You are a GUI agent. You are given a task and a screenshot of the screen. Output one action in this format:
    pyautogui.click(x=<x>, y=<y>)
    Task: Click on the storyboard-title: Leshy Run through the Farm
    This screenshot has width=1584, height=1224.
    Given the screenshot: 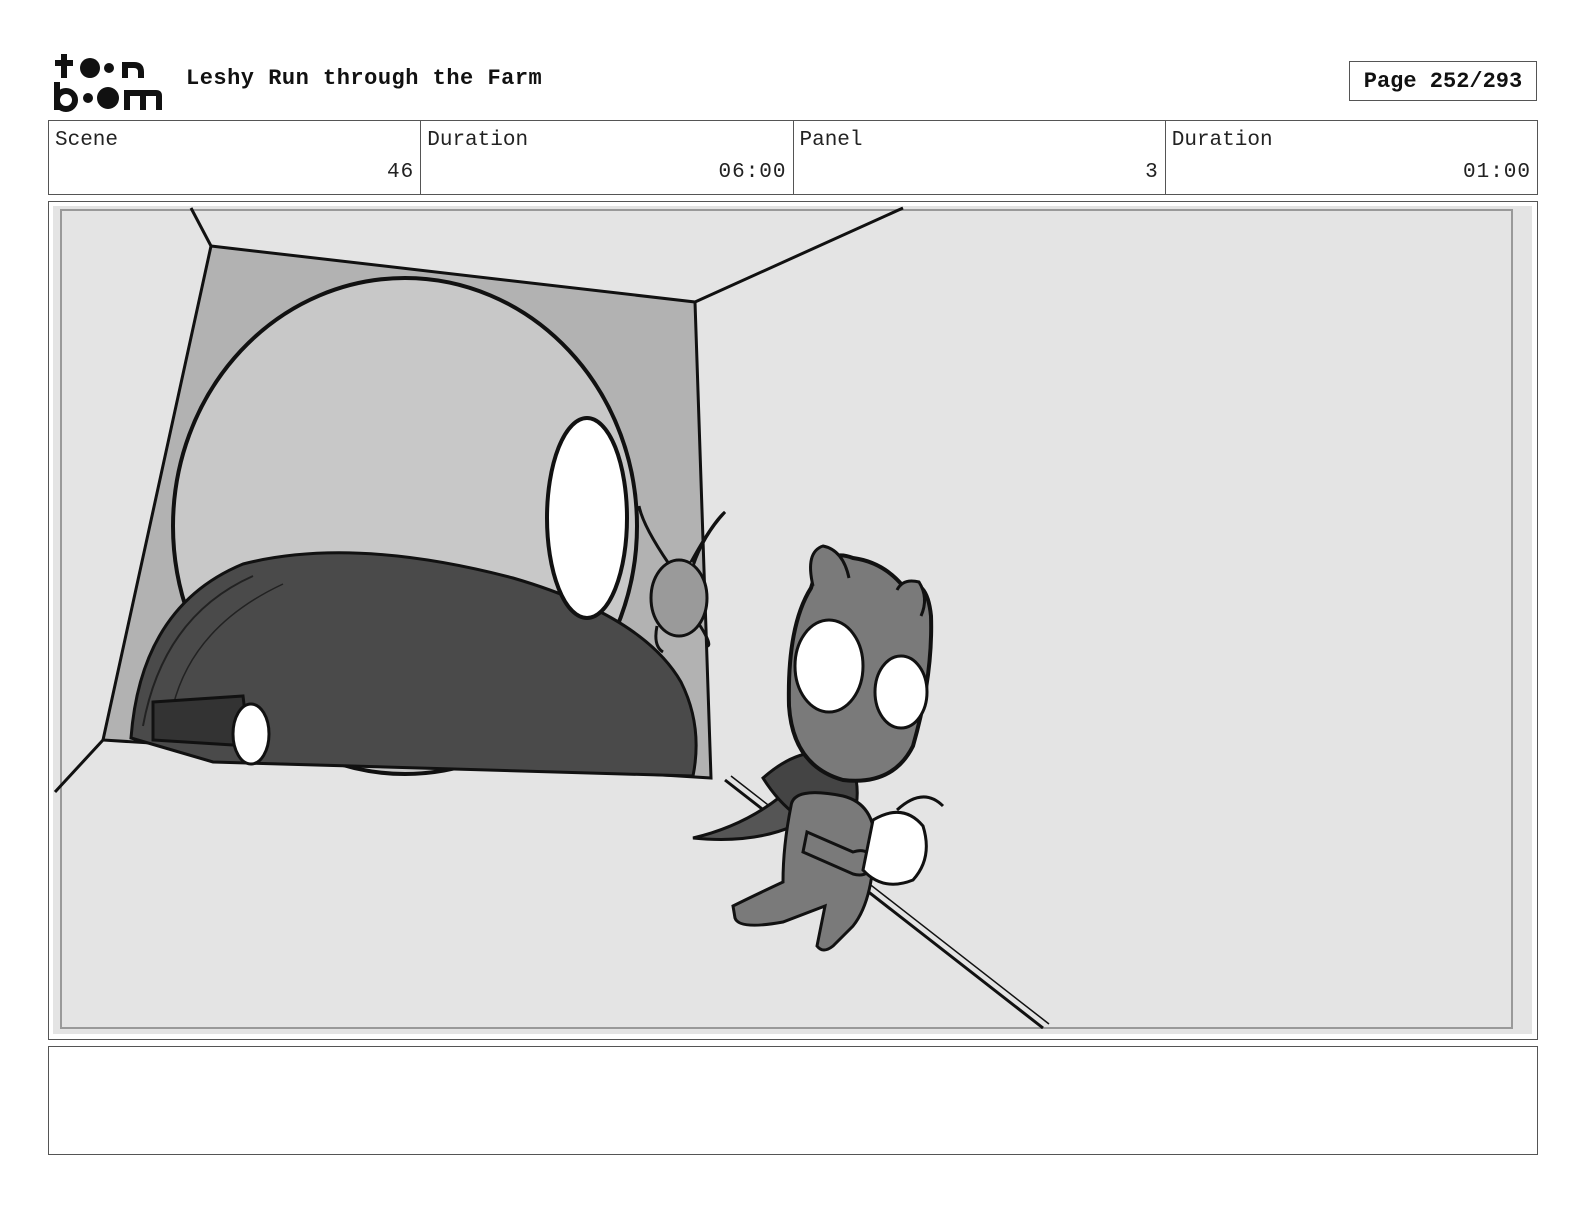 What is the action you would take?
    pyautogui.click(x=364, y=78)
    